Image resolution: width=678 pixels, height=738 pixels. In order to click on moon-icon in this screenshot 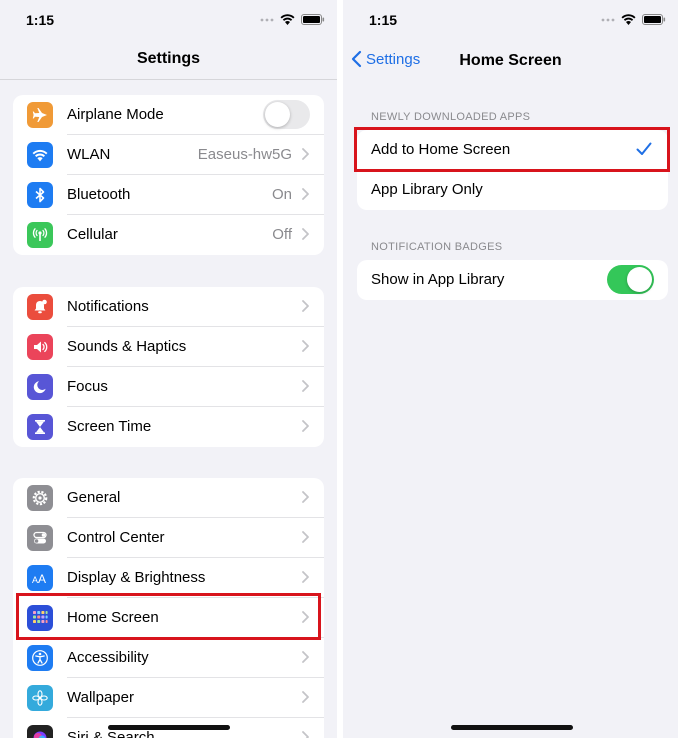, I will do `click(40, 387)`.